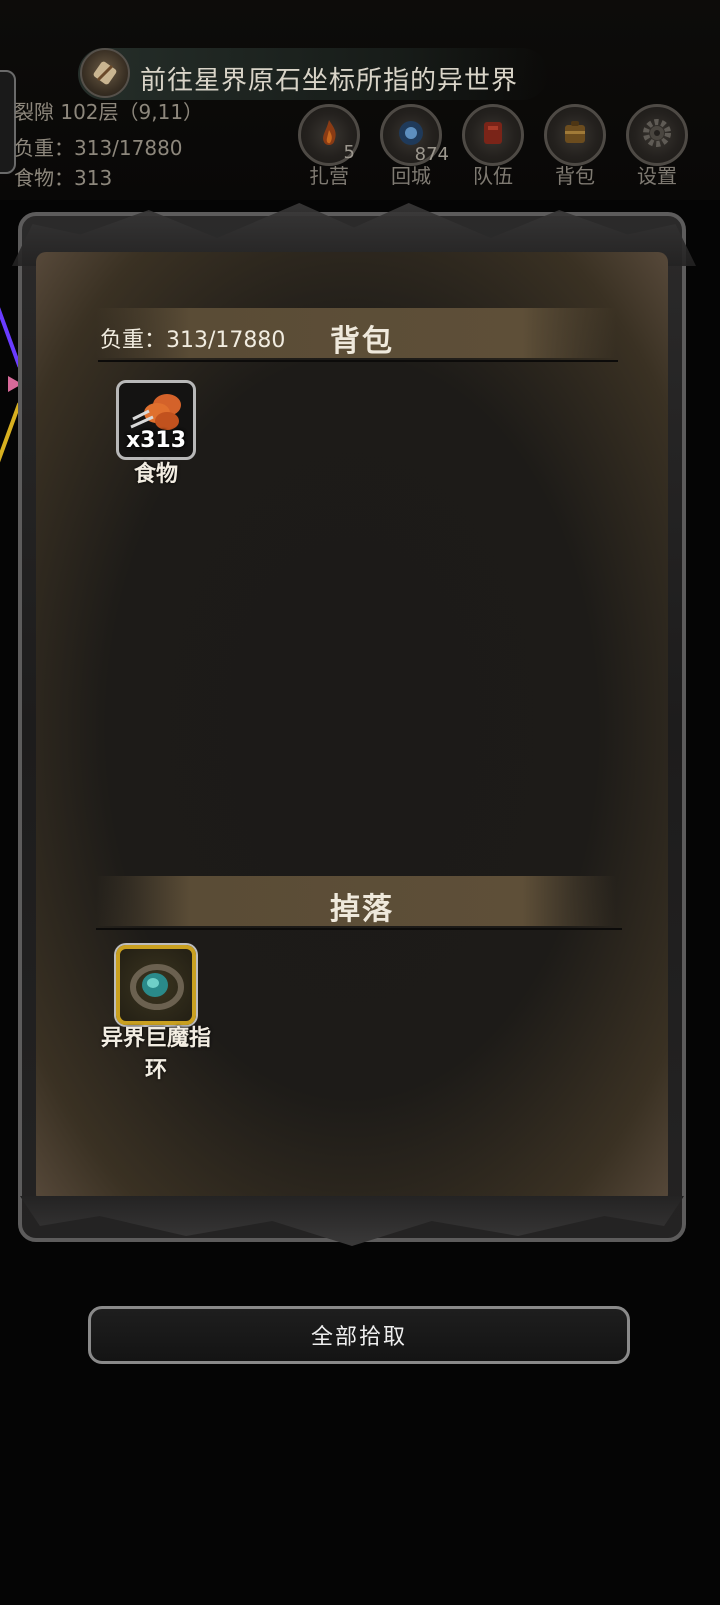 Image resolution: width=720 pixels, height=1605 pixels. Describe the element at coordinates (155, 474) in the screenshot. I see `food-item-name: 食物` at that location.